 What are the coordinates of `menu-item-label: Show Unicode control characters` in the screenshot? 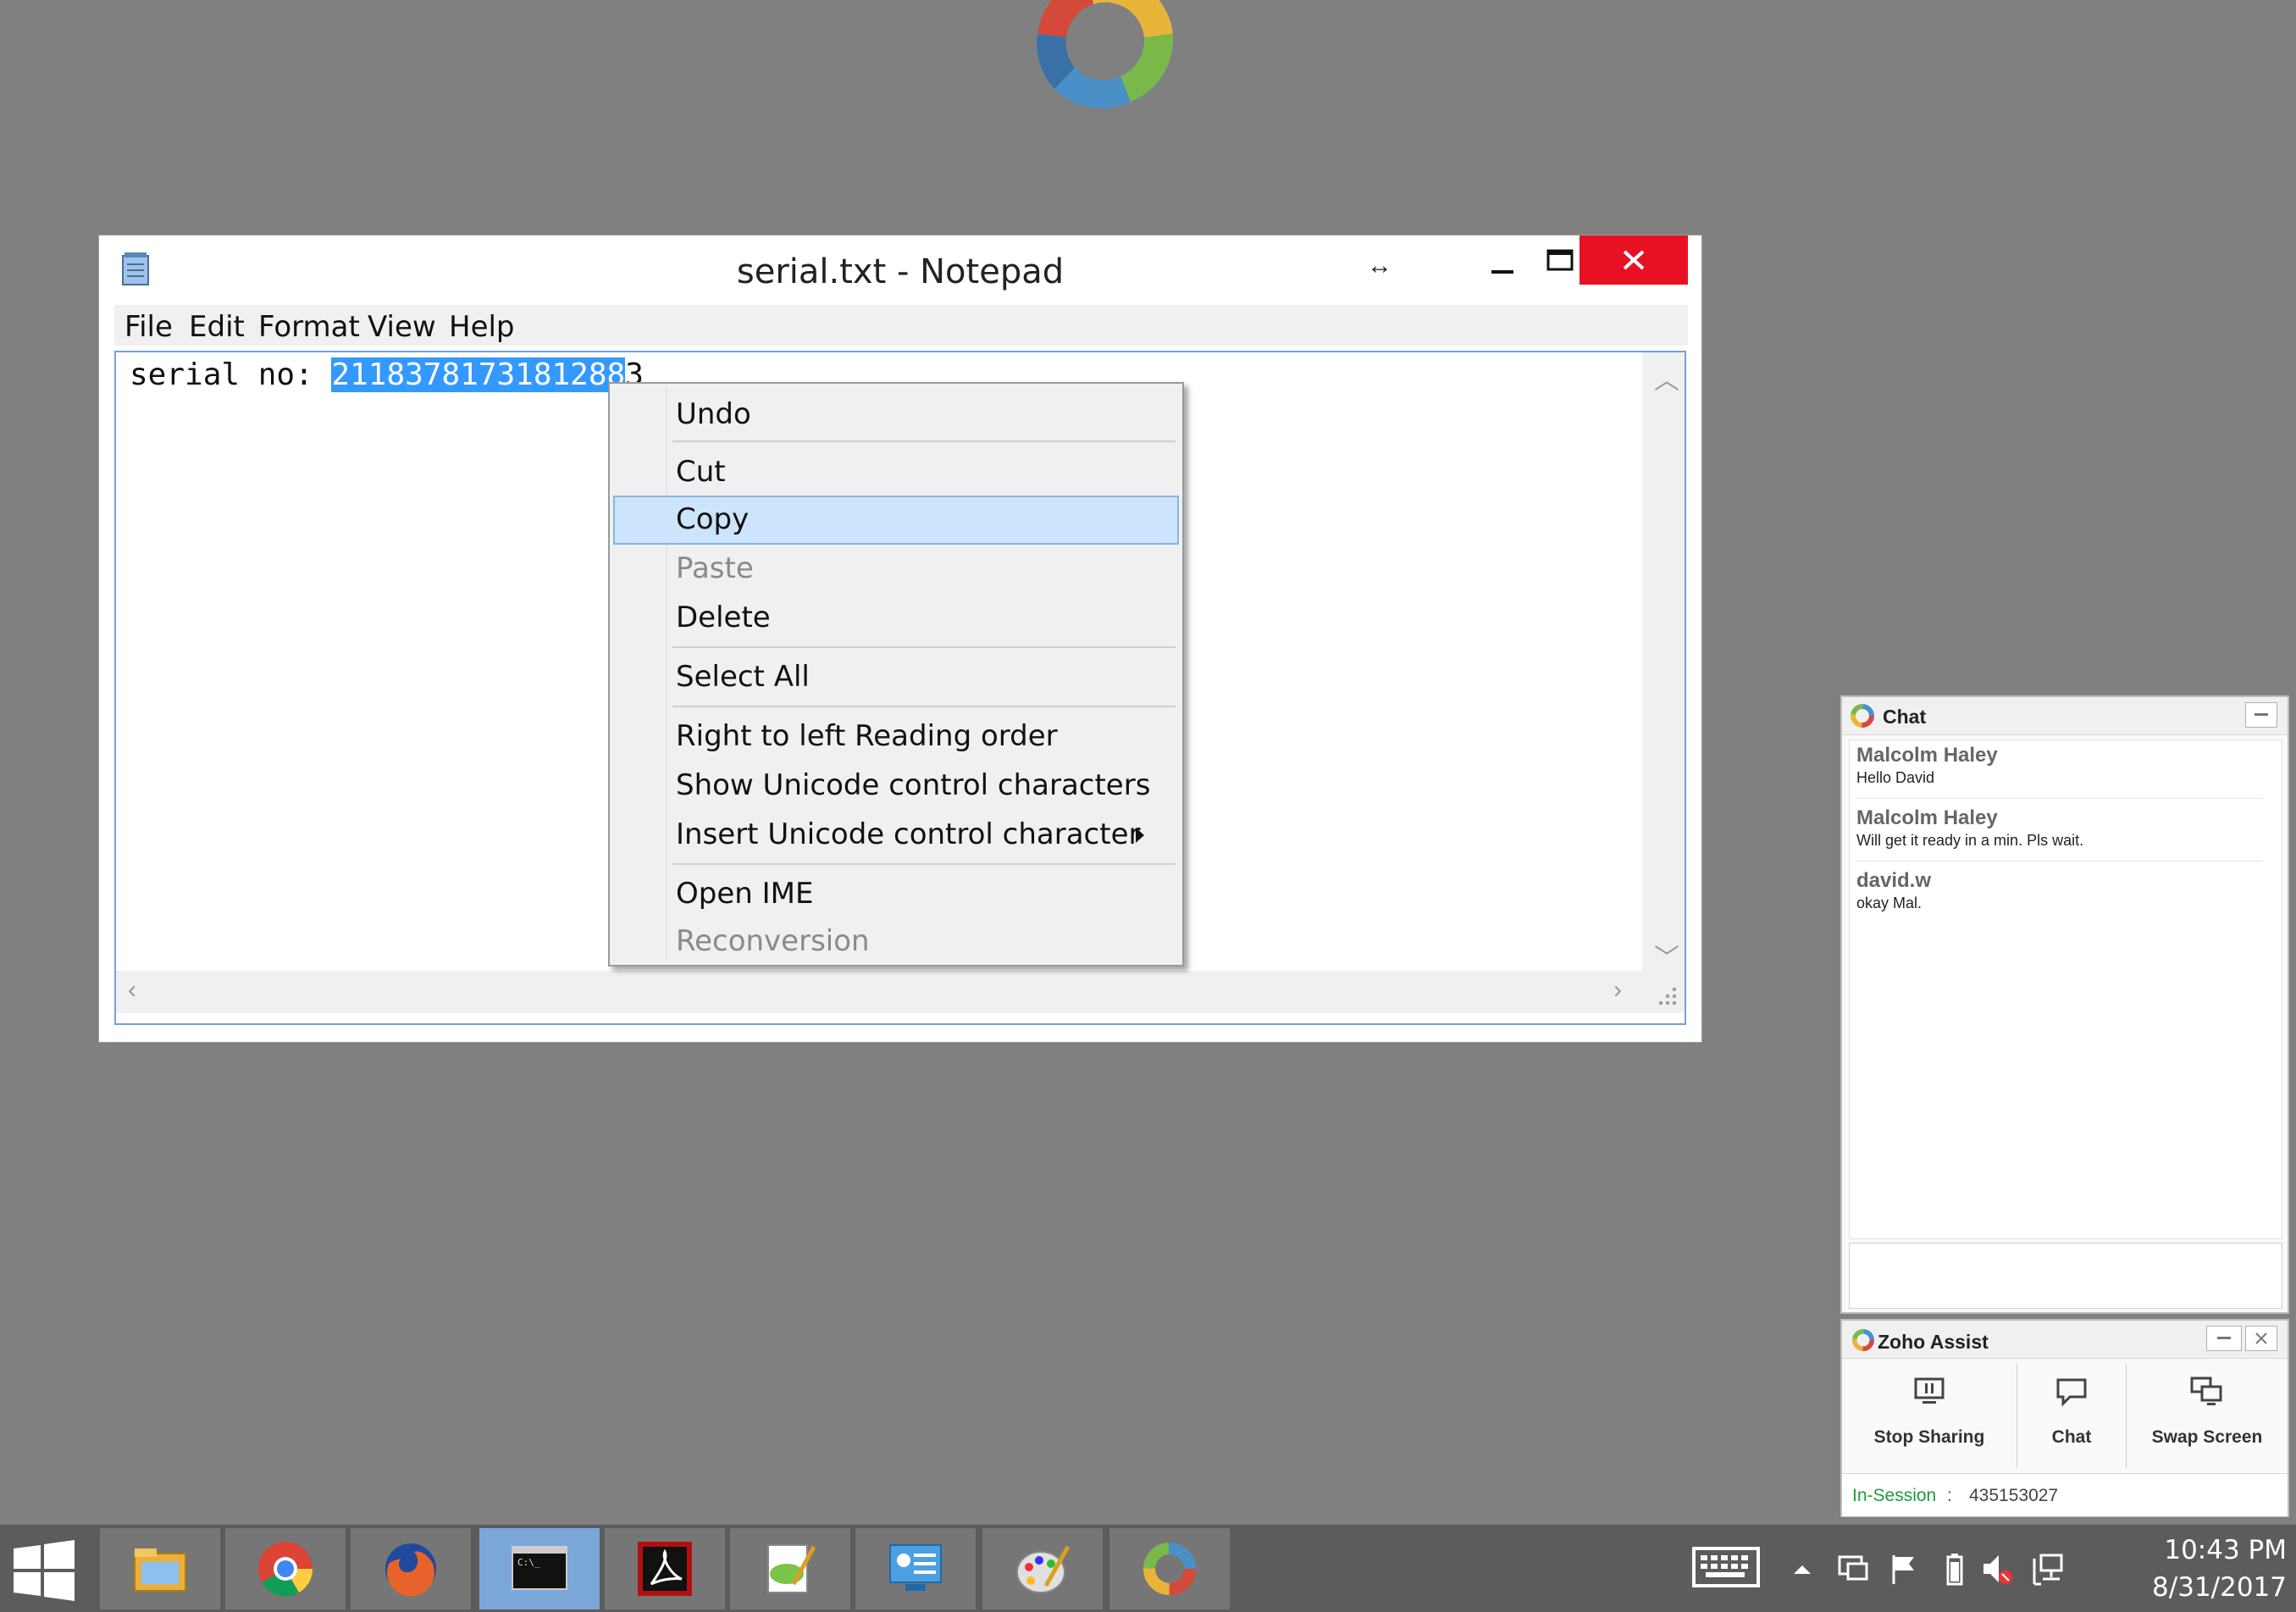 It's located at (914, 785).